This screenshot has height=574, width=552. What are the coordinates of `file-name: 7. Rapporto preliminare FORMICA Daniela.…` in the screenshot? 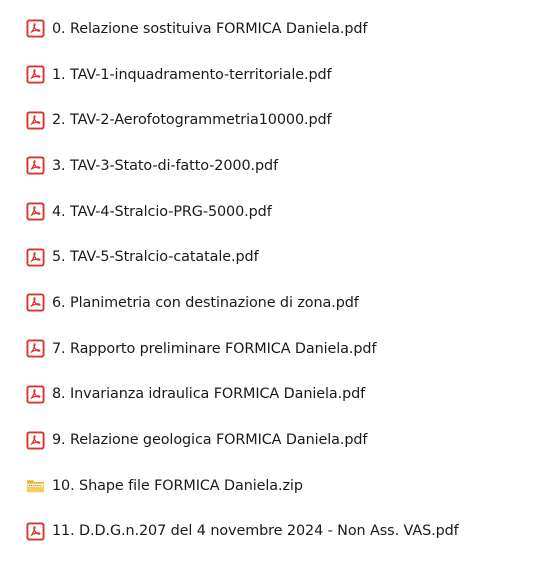 It's located at (214, 348).